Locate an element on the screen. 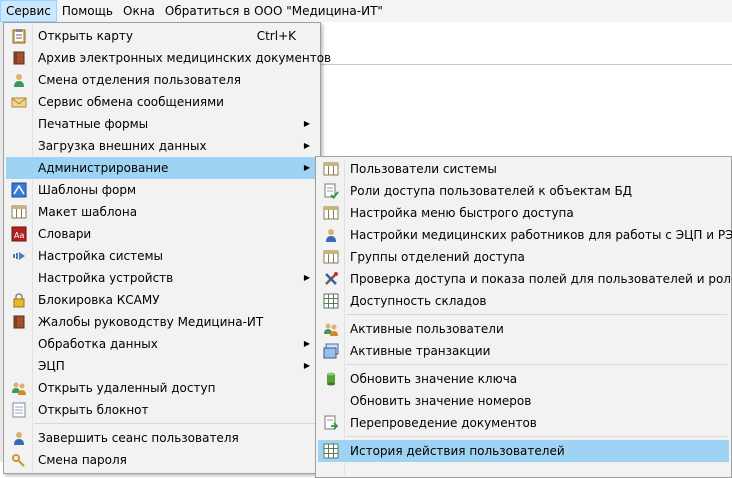  lock-icon is located at coordinates (19, 300).